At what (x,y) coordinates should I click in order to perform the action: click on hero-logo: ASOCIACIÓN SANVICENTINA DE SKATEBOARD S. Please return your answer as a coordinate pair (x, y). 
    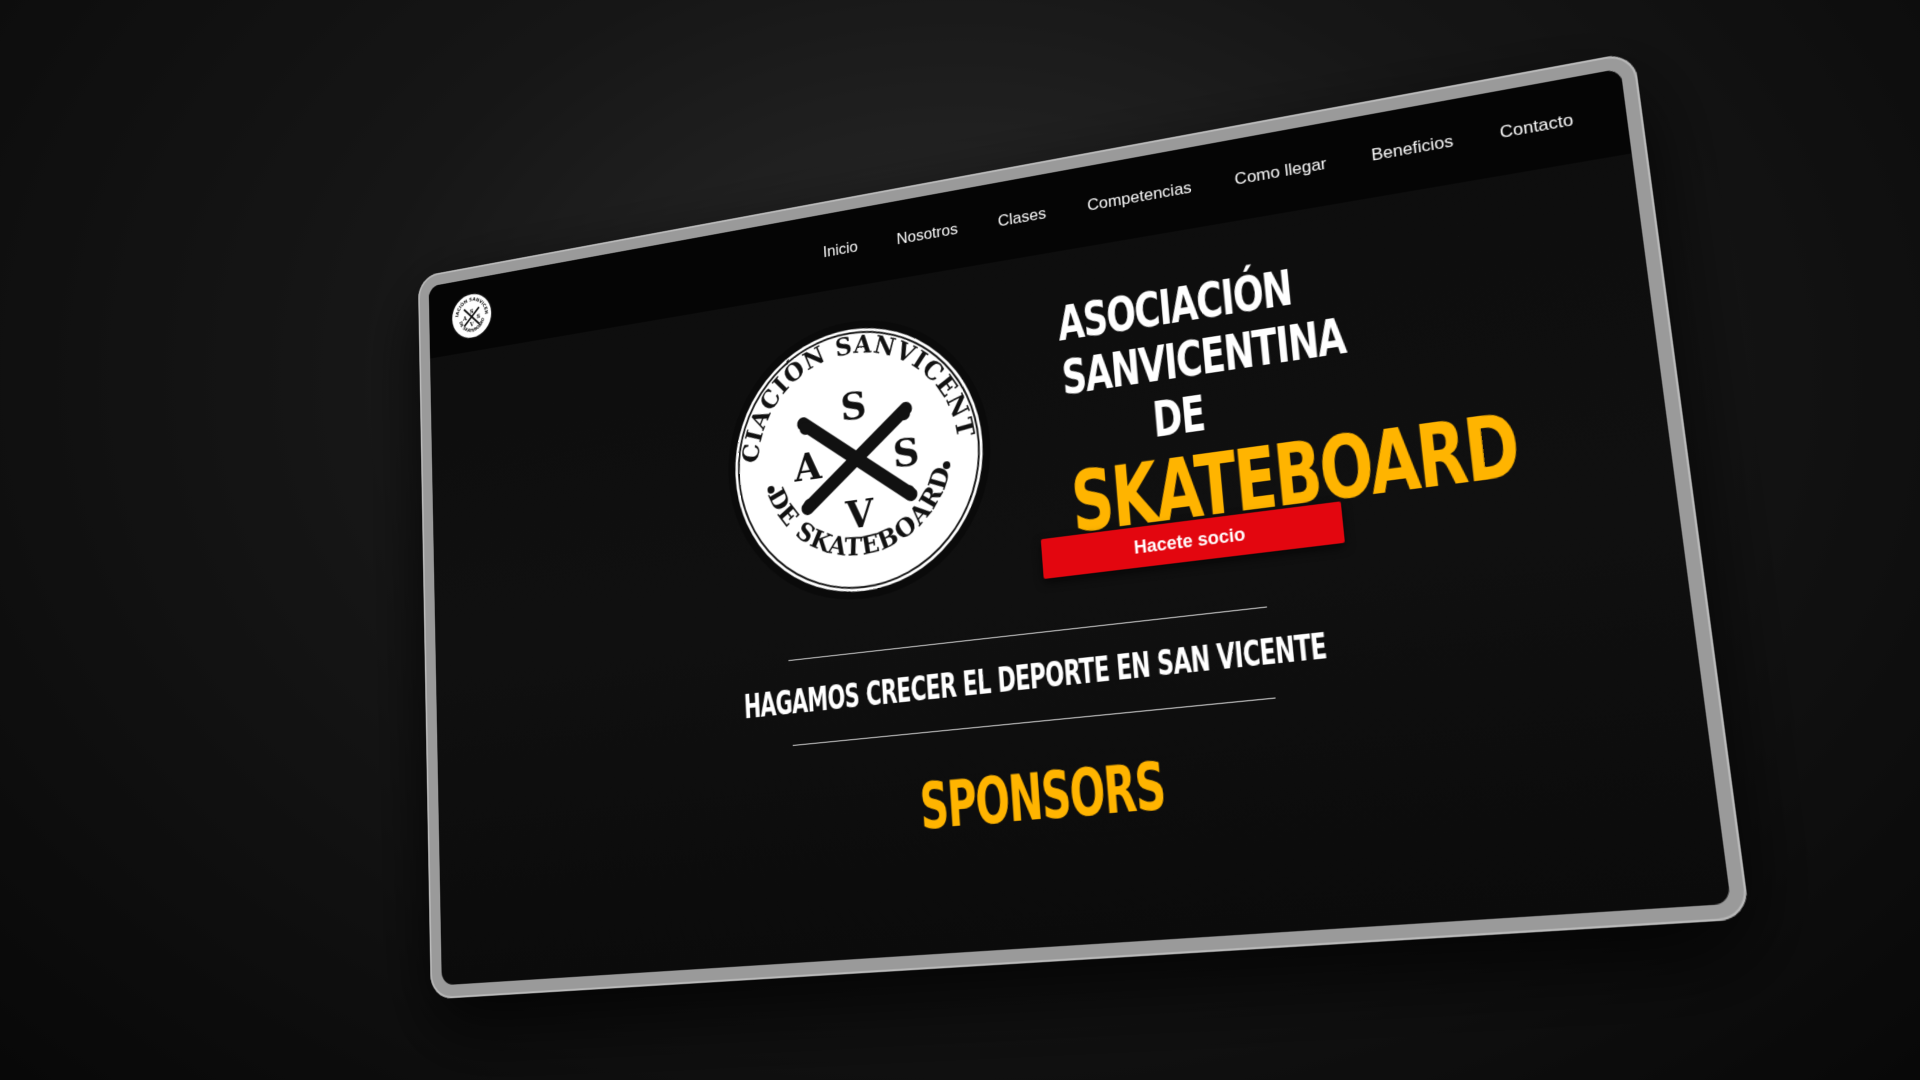
    Looking at the image, I should click on (859, 455).